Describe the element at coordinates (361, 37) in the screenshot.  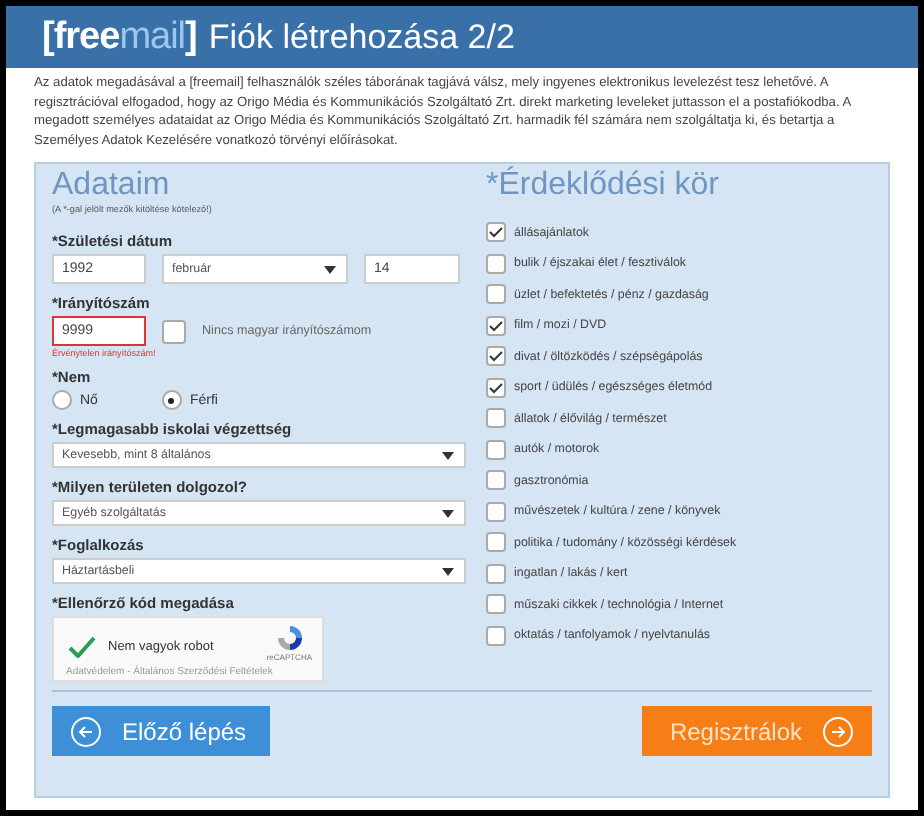
I see `page-title: Fiók létrehozása 2/2` at that location.